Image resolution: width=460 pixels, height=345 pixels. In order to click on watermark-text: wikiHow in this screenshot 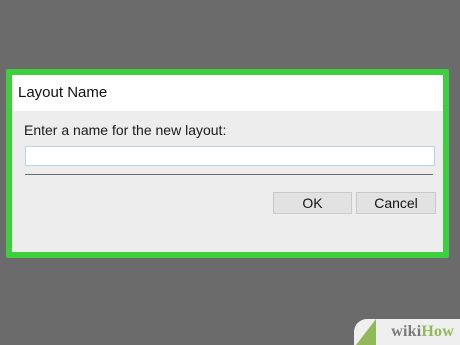, I will do `click(422, 332)`.